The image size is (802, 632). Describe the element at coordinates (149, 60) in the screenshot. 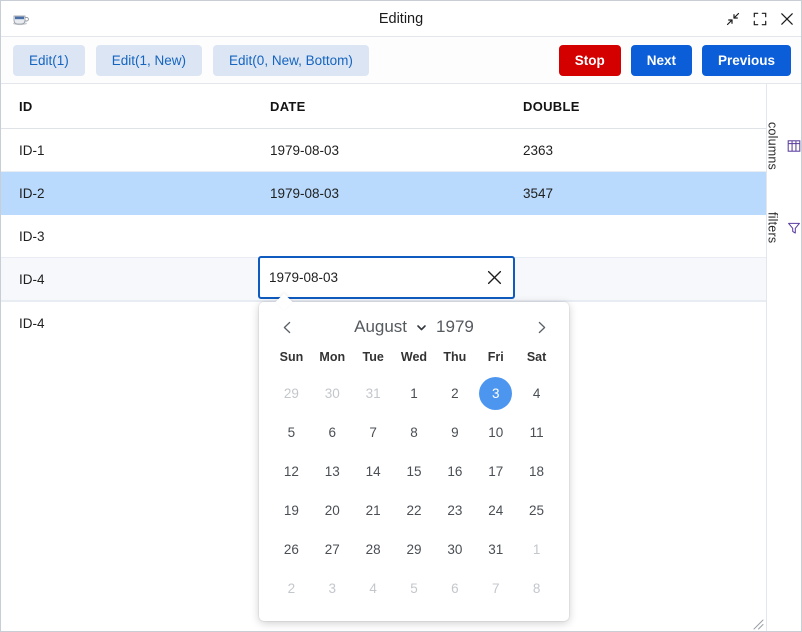

I see `edit-1-new-button: Edit(1, New)` at that location.